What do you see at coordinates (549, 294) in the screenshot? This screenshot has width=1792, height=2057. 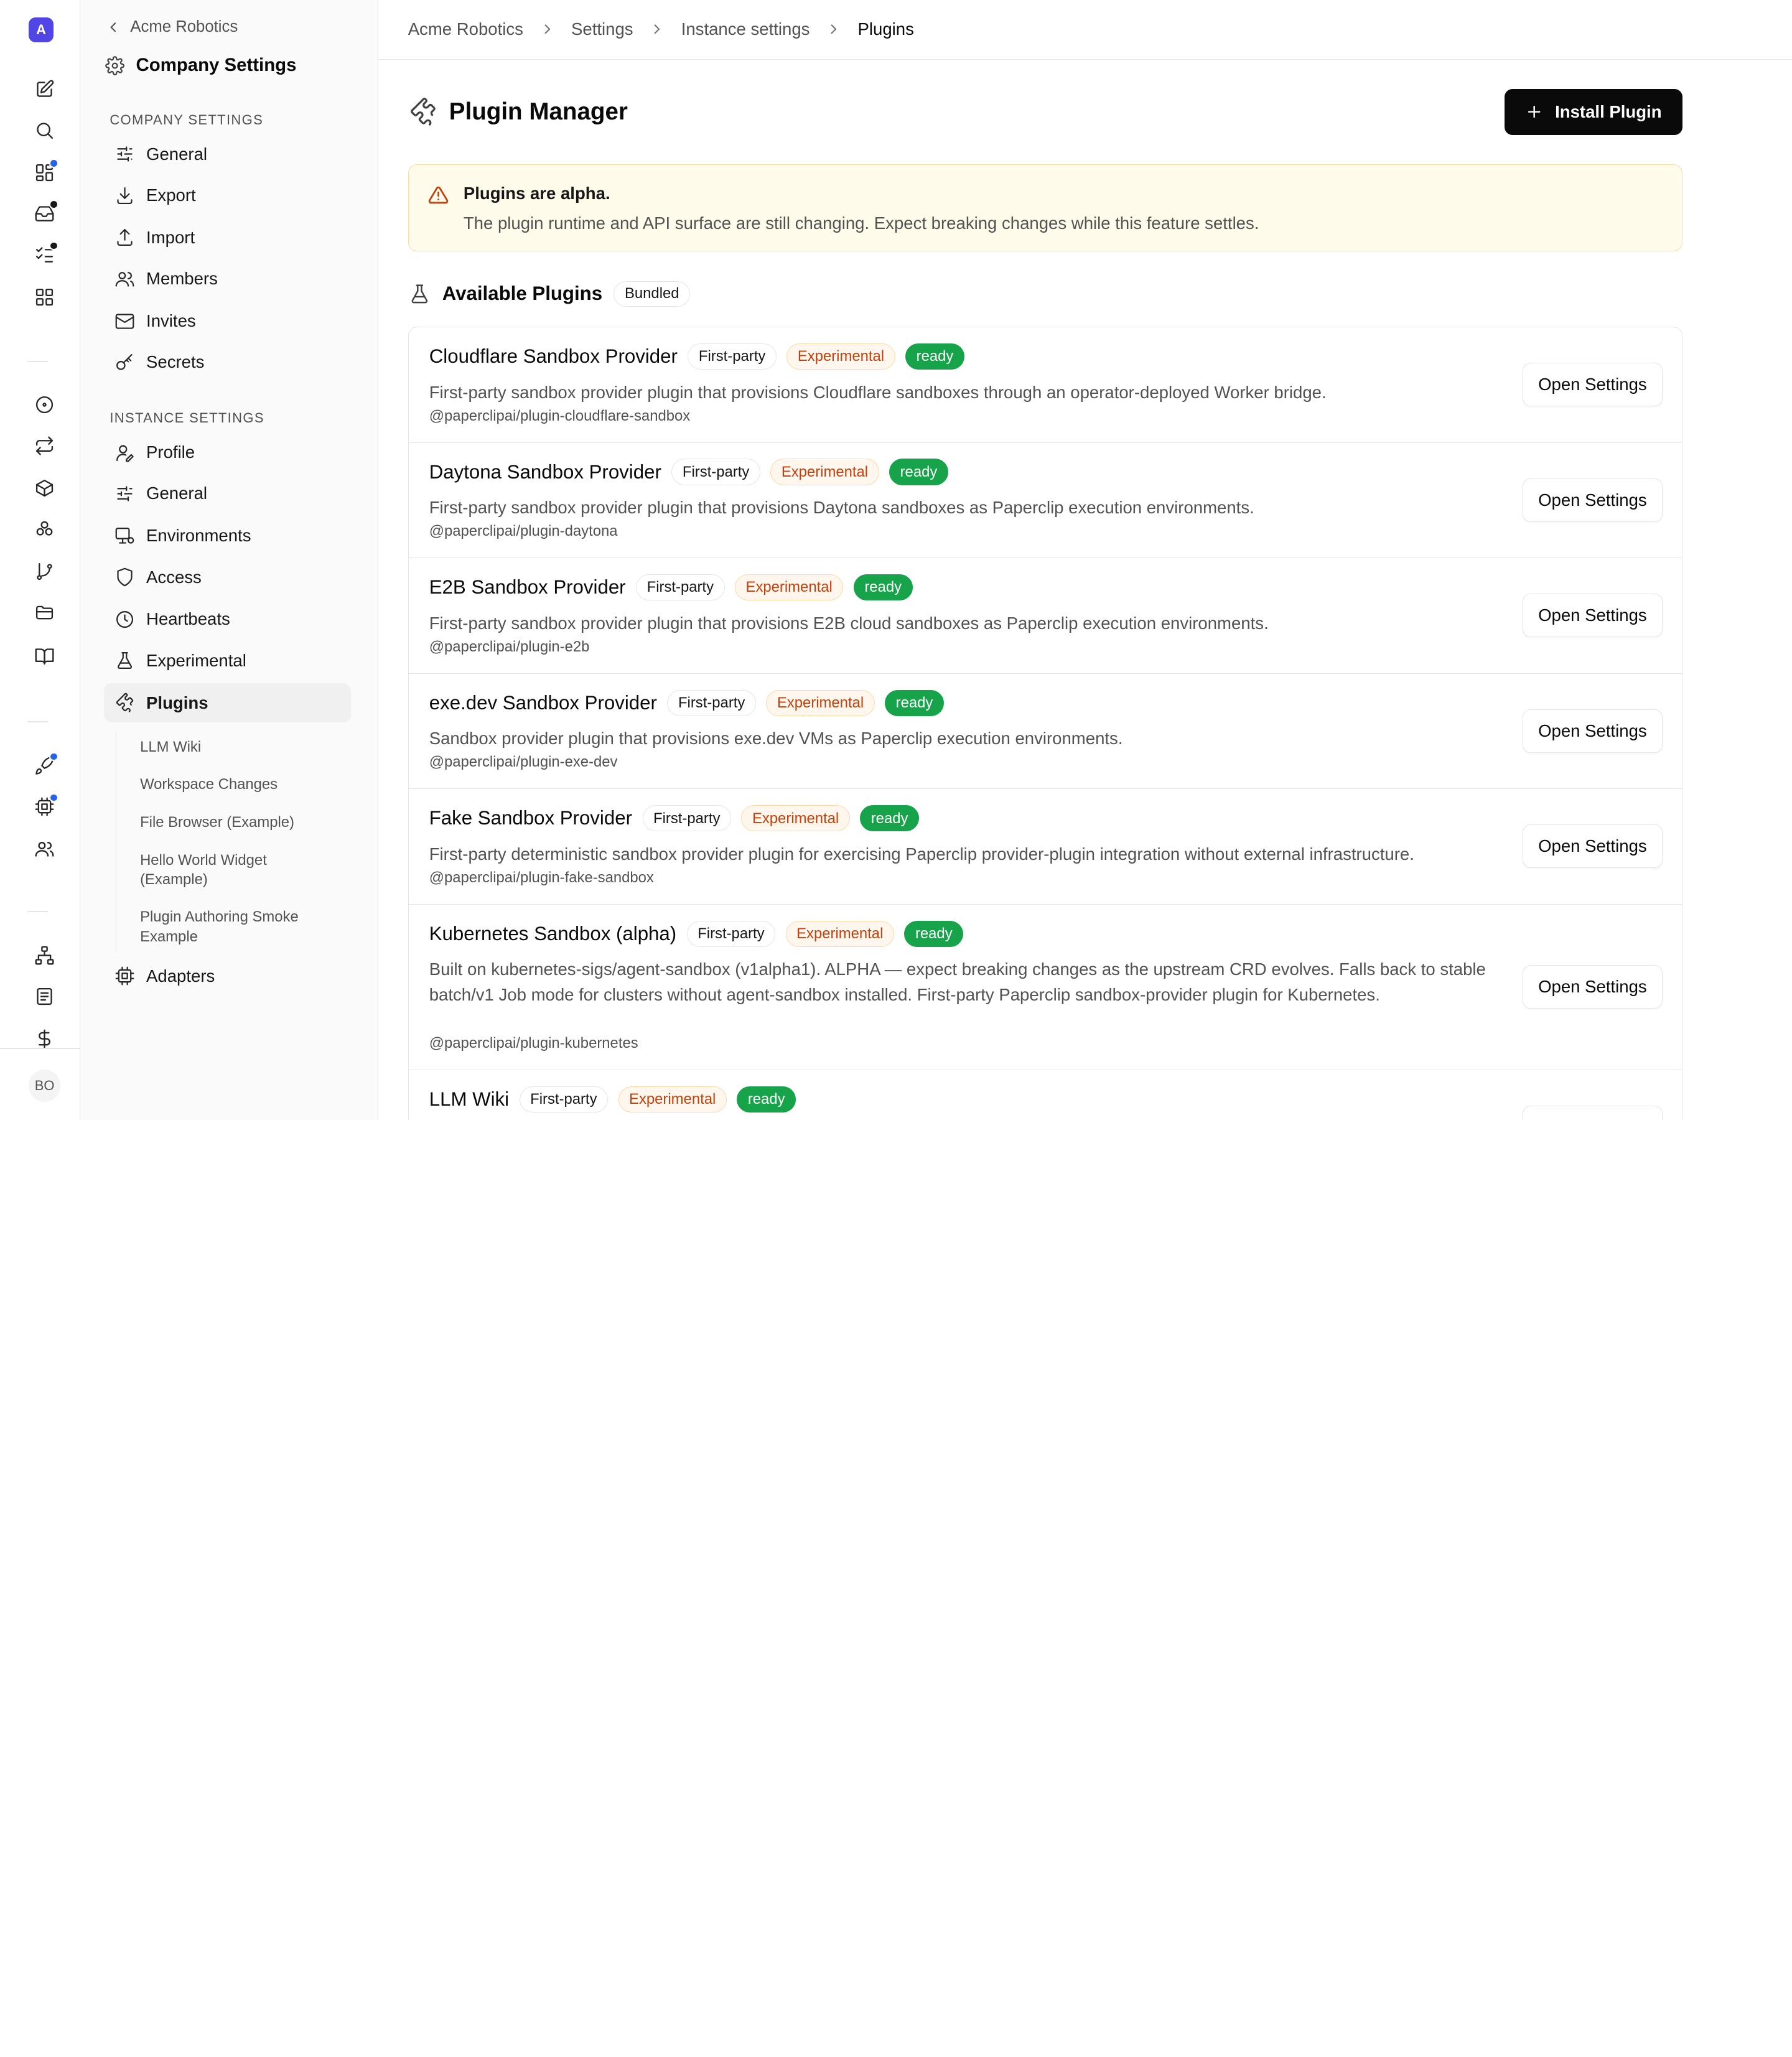 I see `available-plugins-header: Available Plugins Bundled` at bounding box center [549, 294].